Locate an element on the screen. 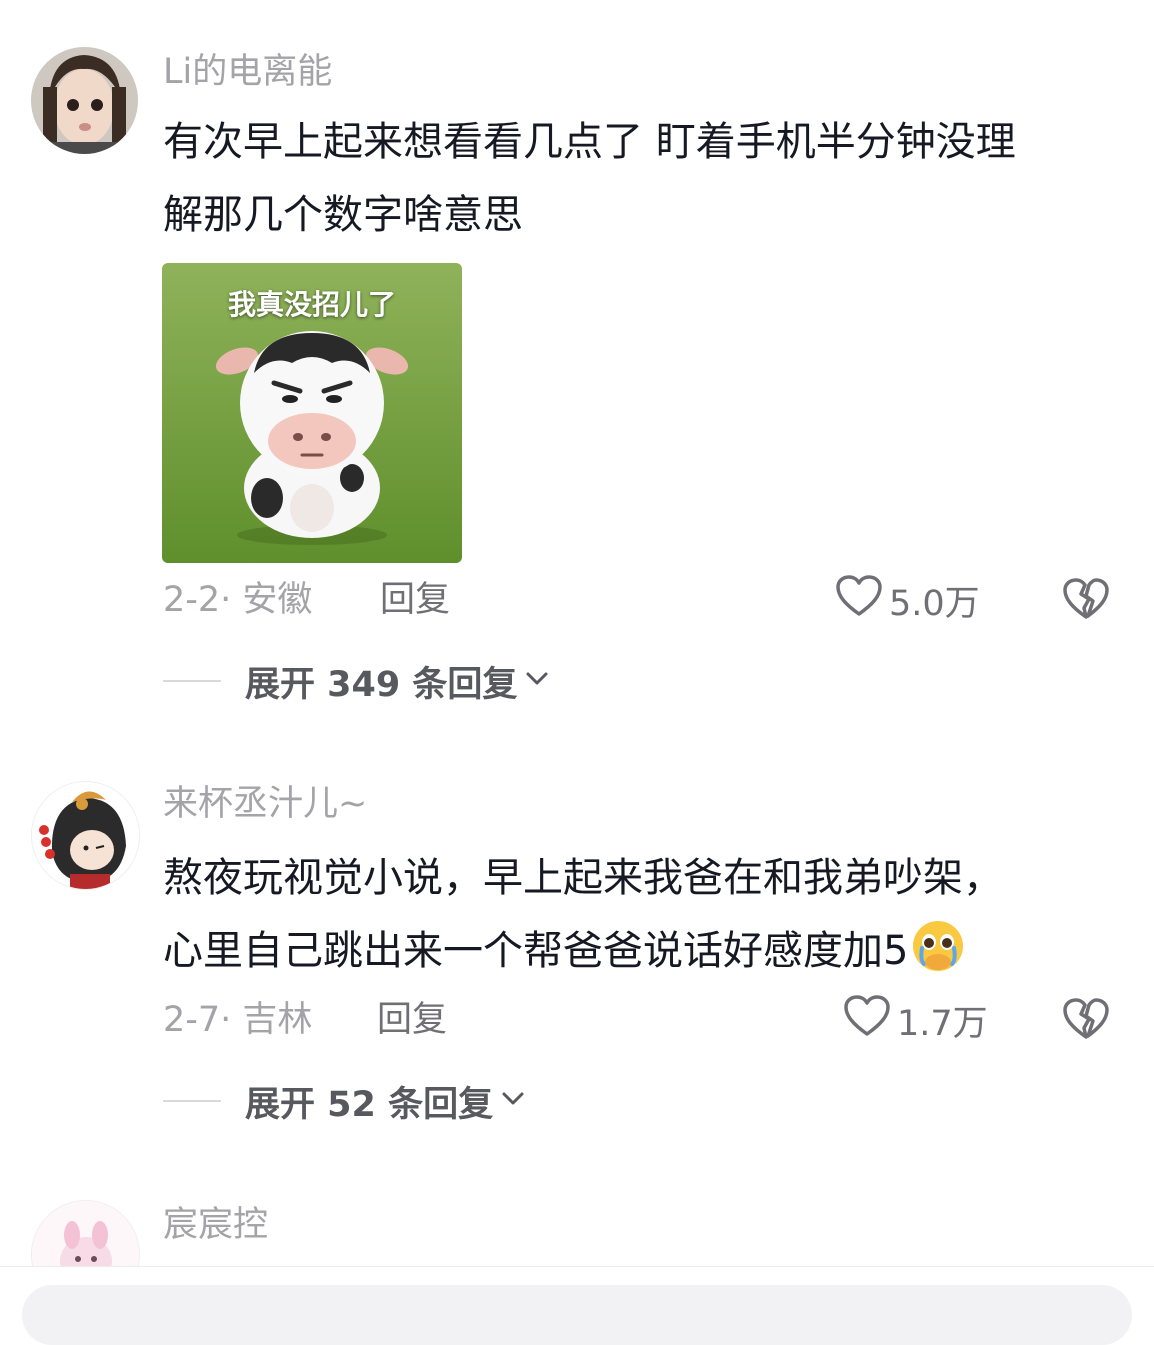 This screenshot has height=1345, width=1154. date-location: 2-2· 安徽 is located at coordinates (238, 600).